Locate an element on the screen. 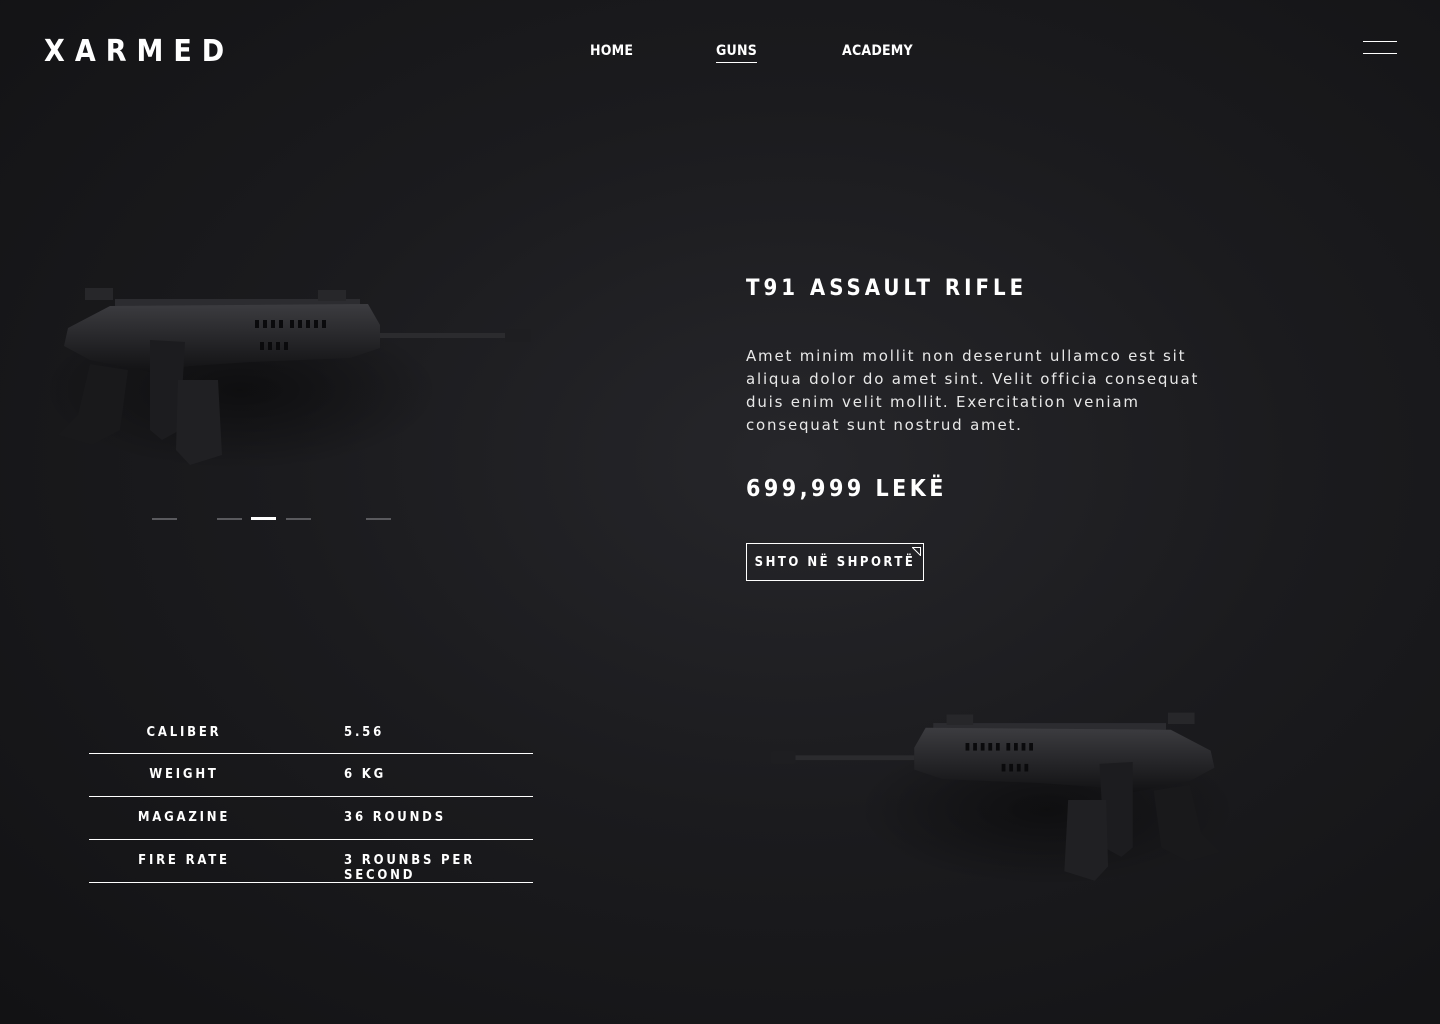 The height and width of the screenshot is (1024, 1440). corner-arrow-icon is located at coordinates (916, 551).